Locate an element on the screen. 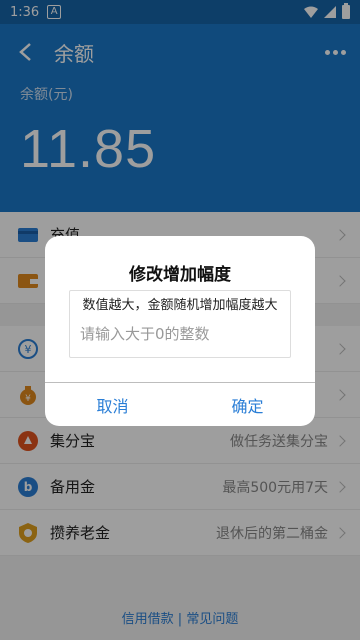  dialog-input-box: 数值越大，金额随机增加幅度越大 is located at coordinates (180, 324).